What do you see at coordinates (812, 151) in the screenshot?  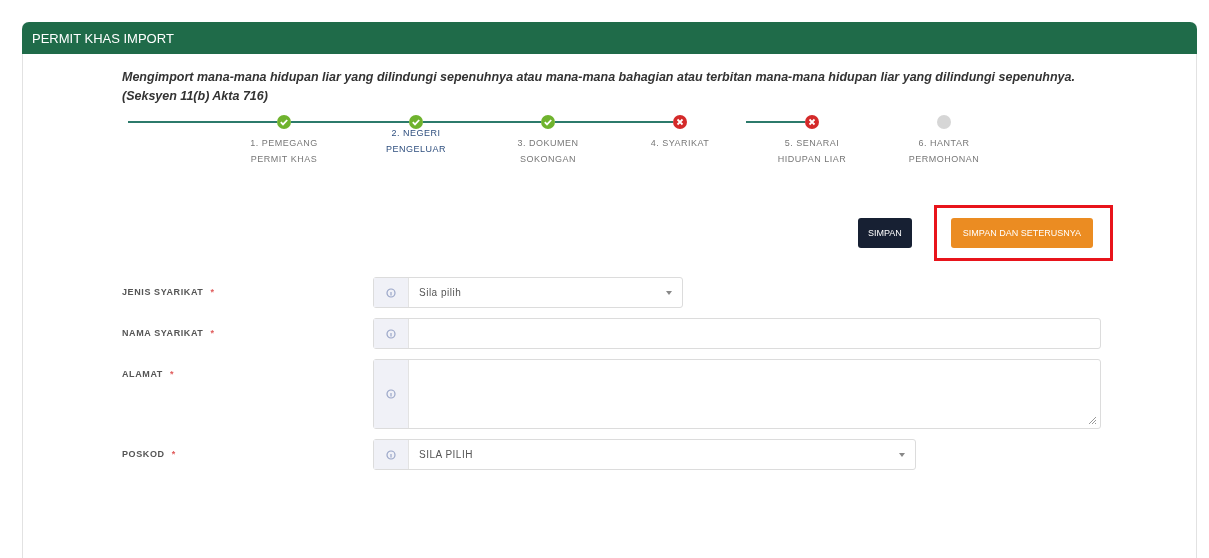 I see `step-label: 5. SENARAI HIDUPAN LIAR` at bounding box center [812, 151].